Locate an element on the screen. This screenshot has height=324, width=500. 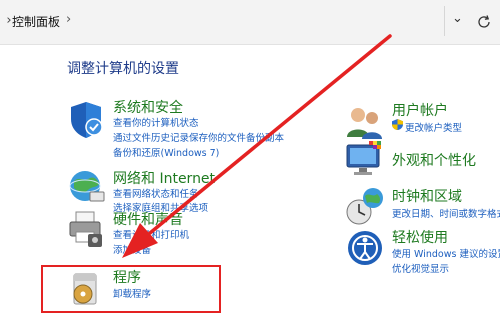
printer-icon is located at coordinates (86, 228).